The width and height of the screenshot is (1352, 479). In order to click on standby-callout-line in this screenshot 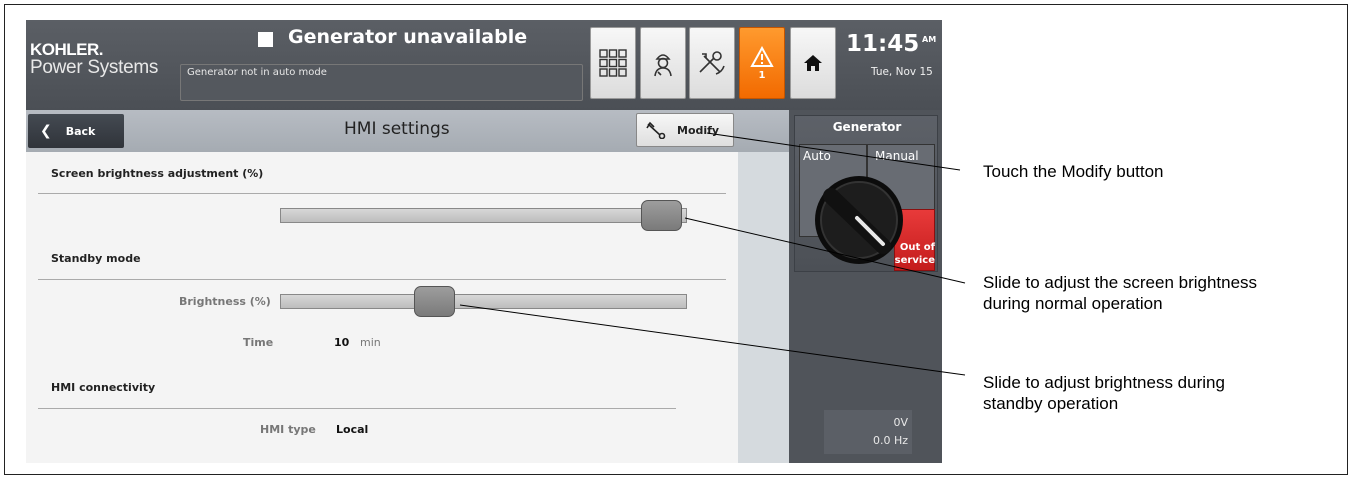, I will do `click(712, 340)`.